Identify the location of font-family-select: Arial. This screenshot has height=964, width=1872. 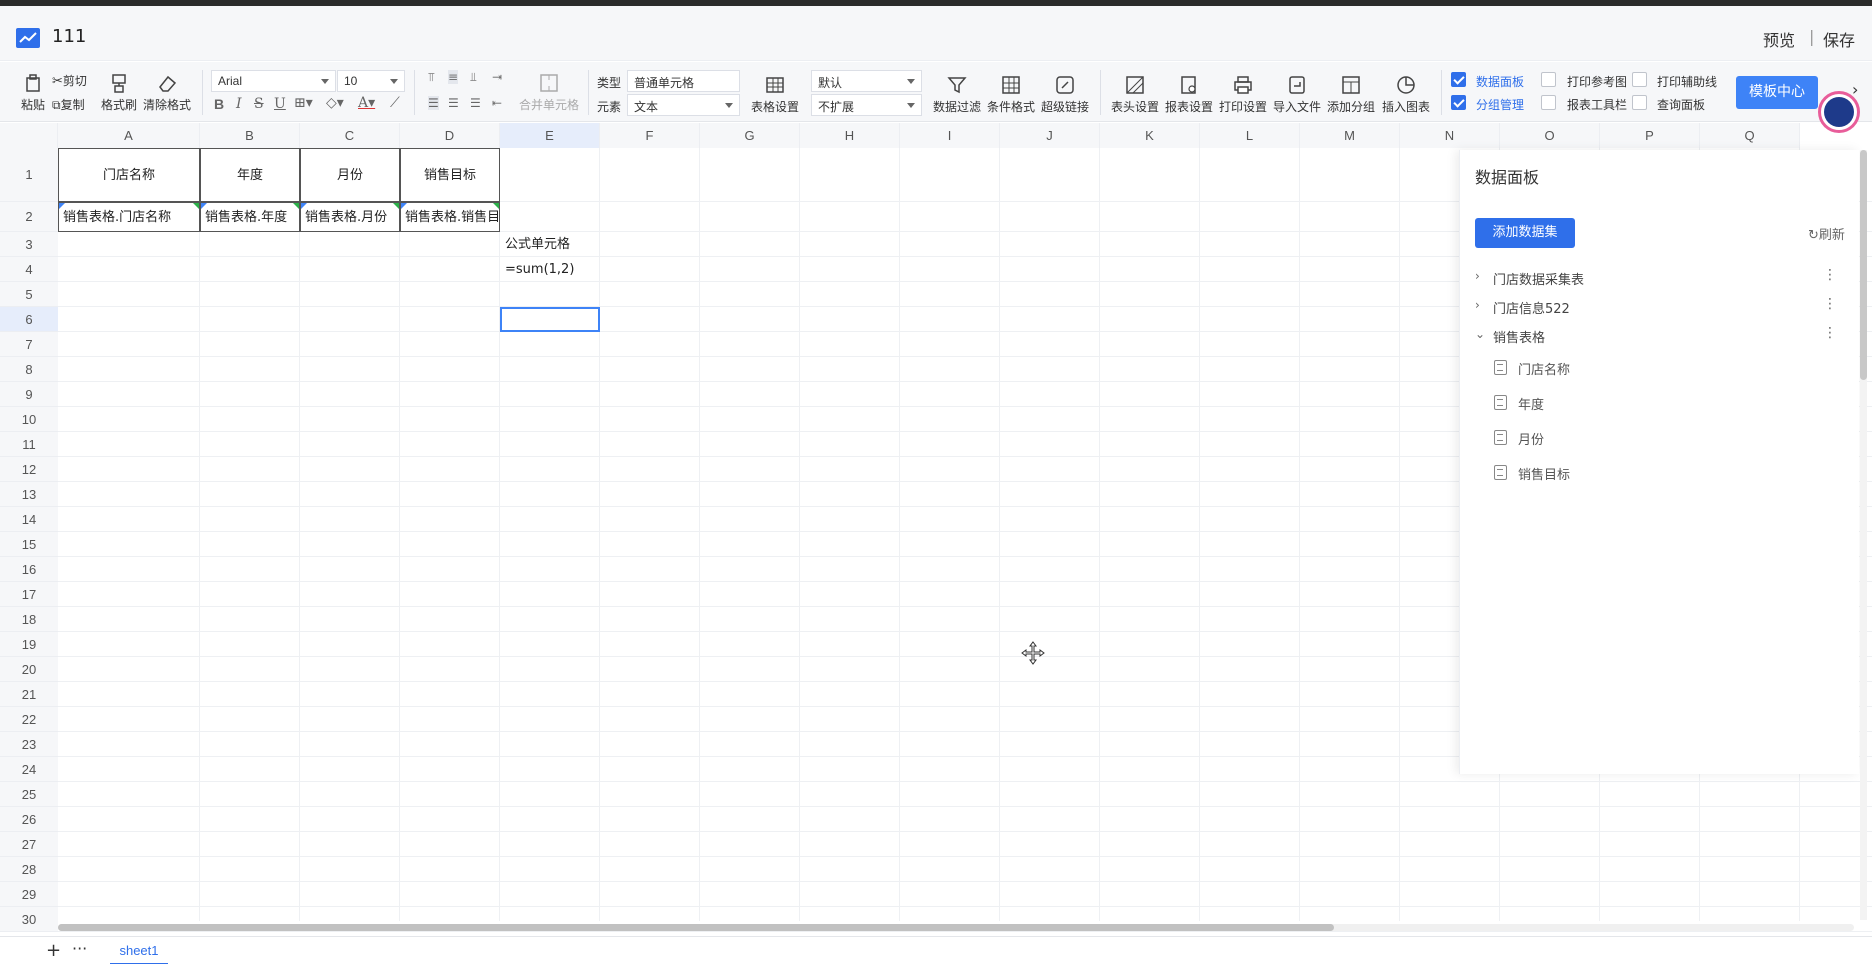
(273, 81).